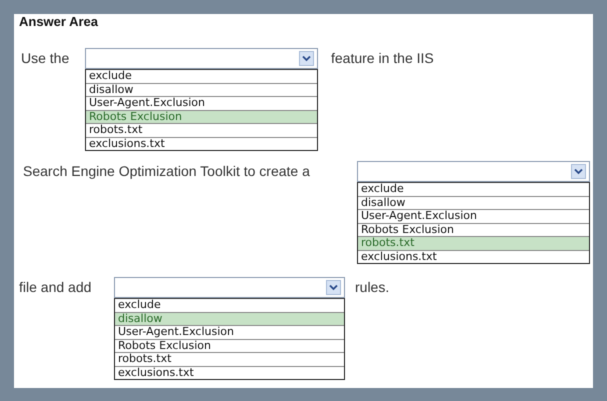 This screenshot has width=607, height=401. What do you see at coordinates (372, 286) in the screenshot?
I see `sentence-text: rules.` at bounding box center [372, 286].